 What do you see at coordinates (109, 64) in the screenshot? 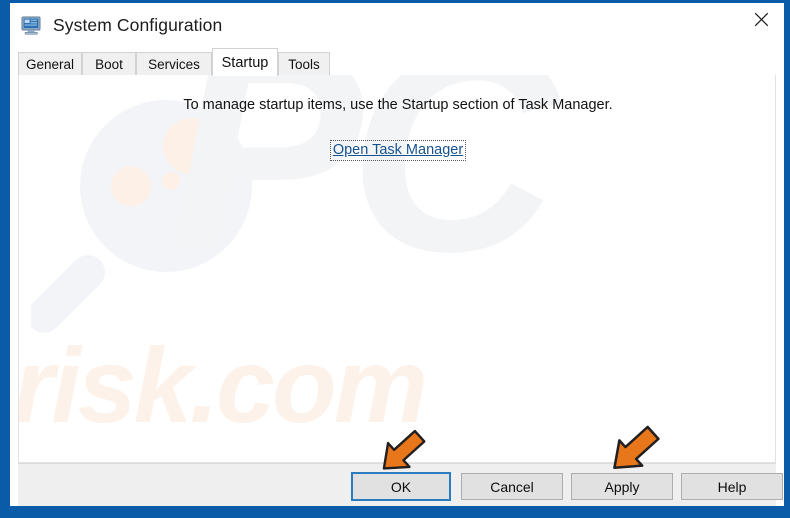
I see `tab-boot: Boot` at bounding box center [109, 64].